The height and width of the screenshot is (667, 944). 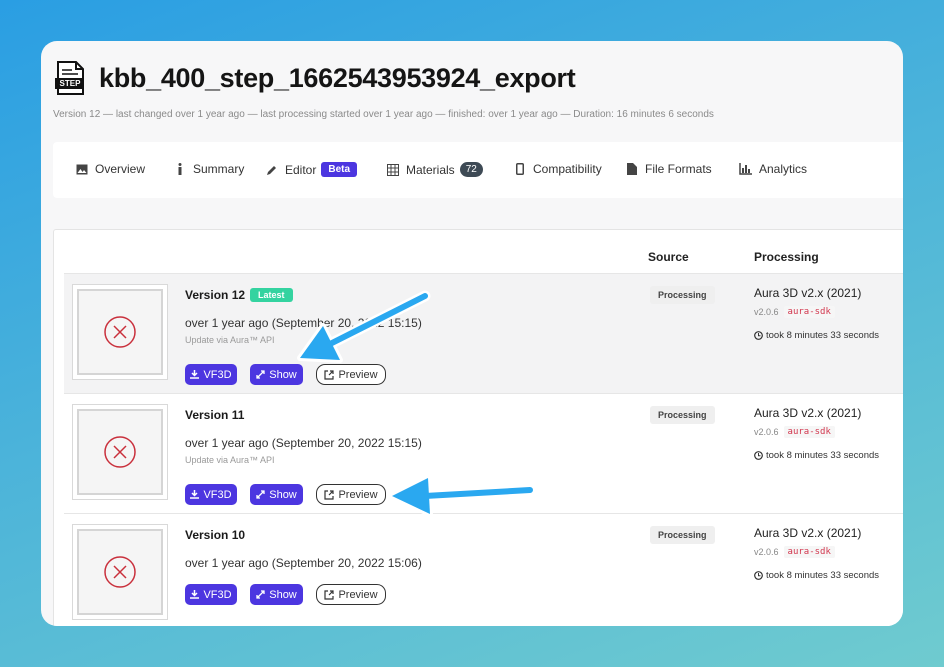 I want to click on version-title: Version 12 Latest, so click(x=239, y=295).